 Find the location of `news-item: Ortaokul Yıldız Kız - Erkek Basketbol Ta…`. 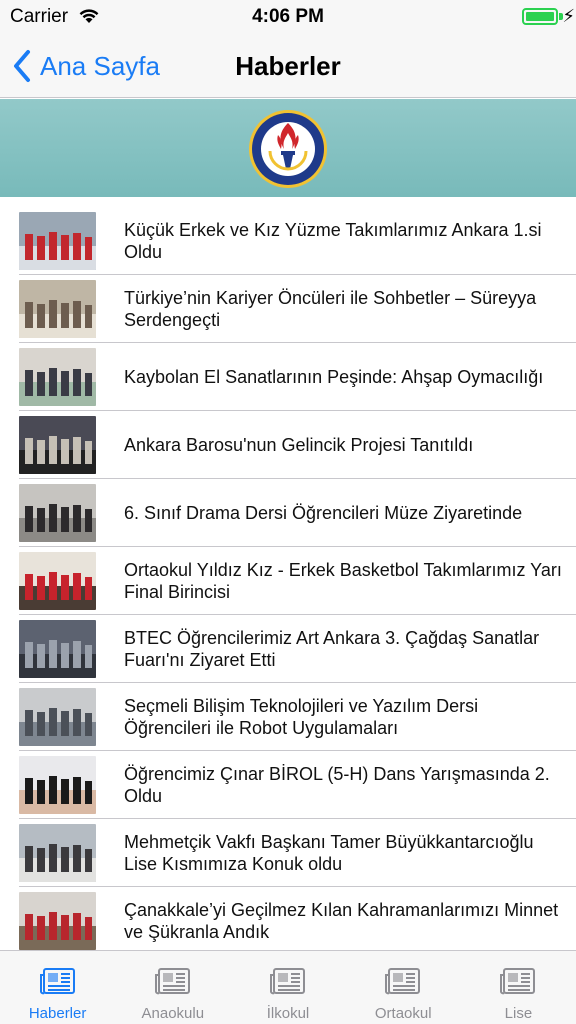

news-item: Ortaokul Yıldız Kız - Erkek Basketbol Ta… is located at coordinates (288, 581).